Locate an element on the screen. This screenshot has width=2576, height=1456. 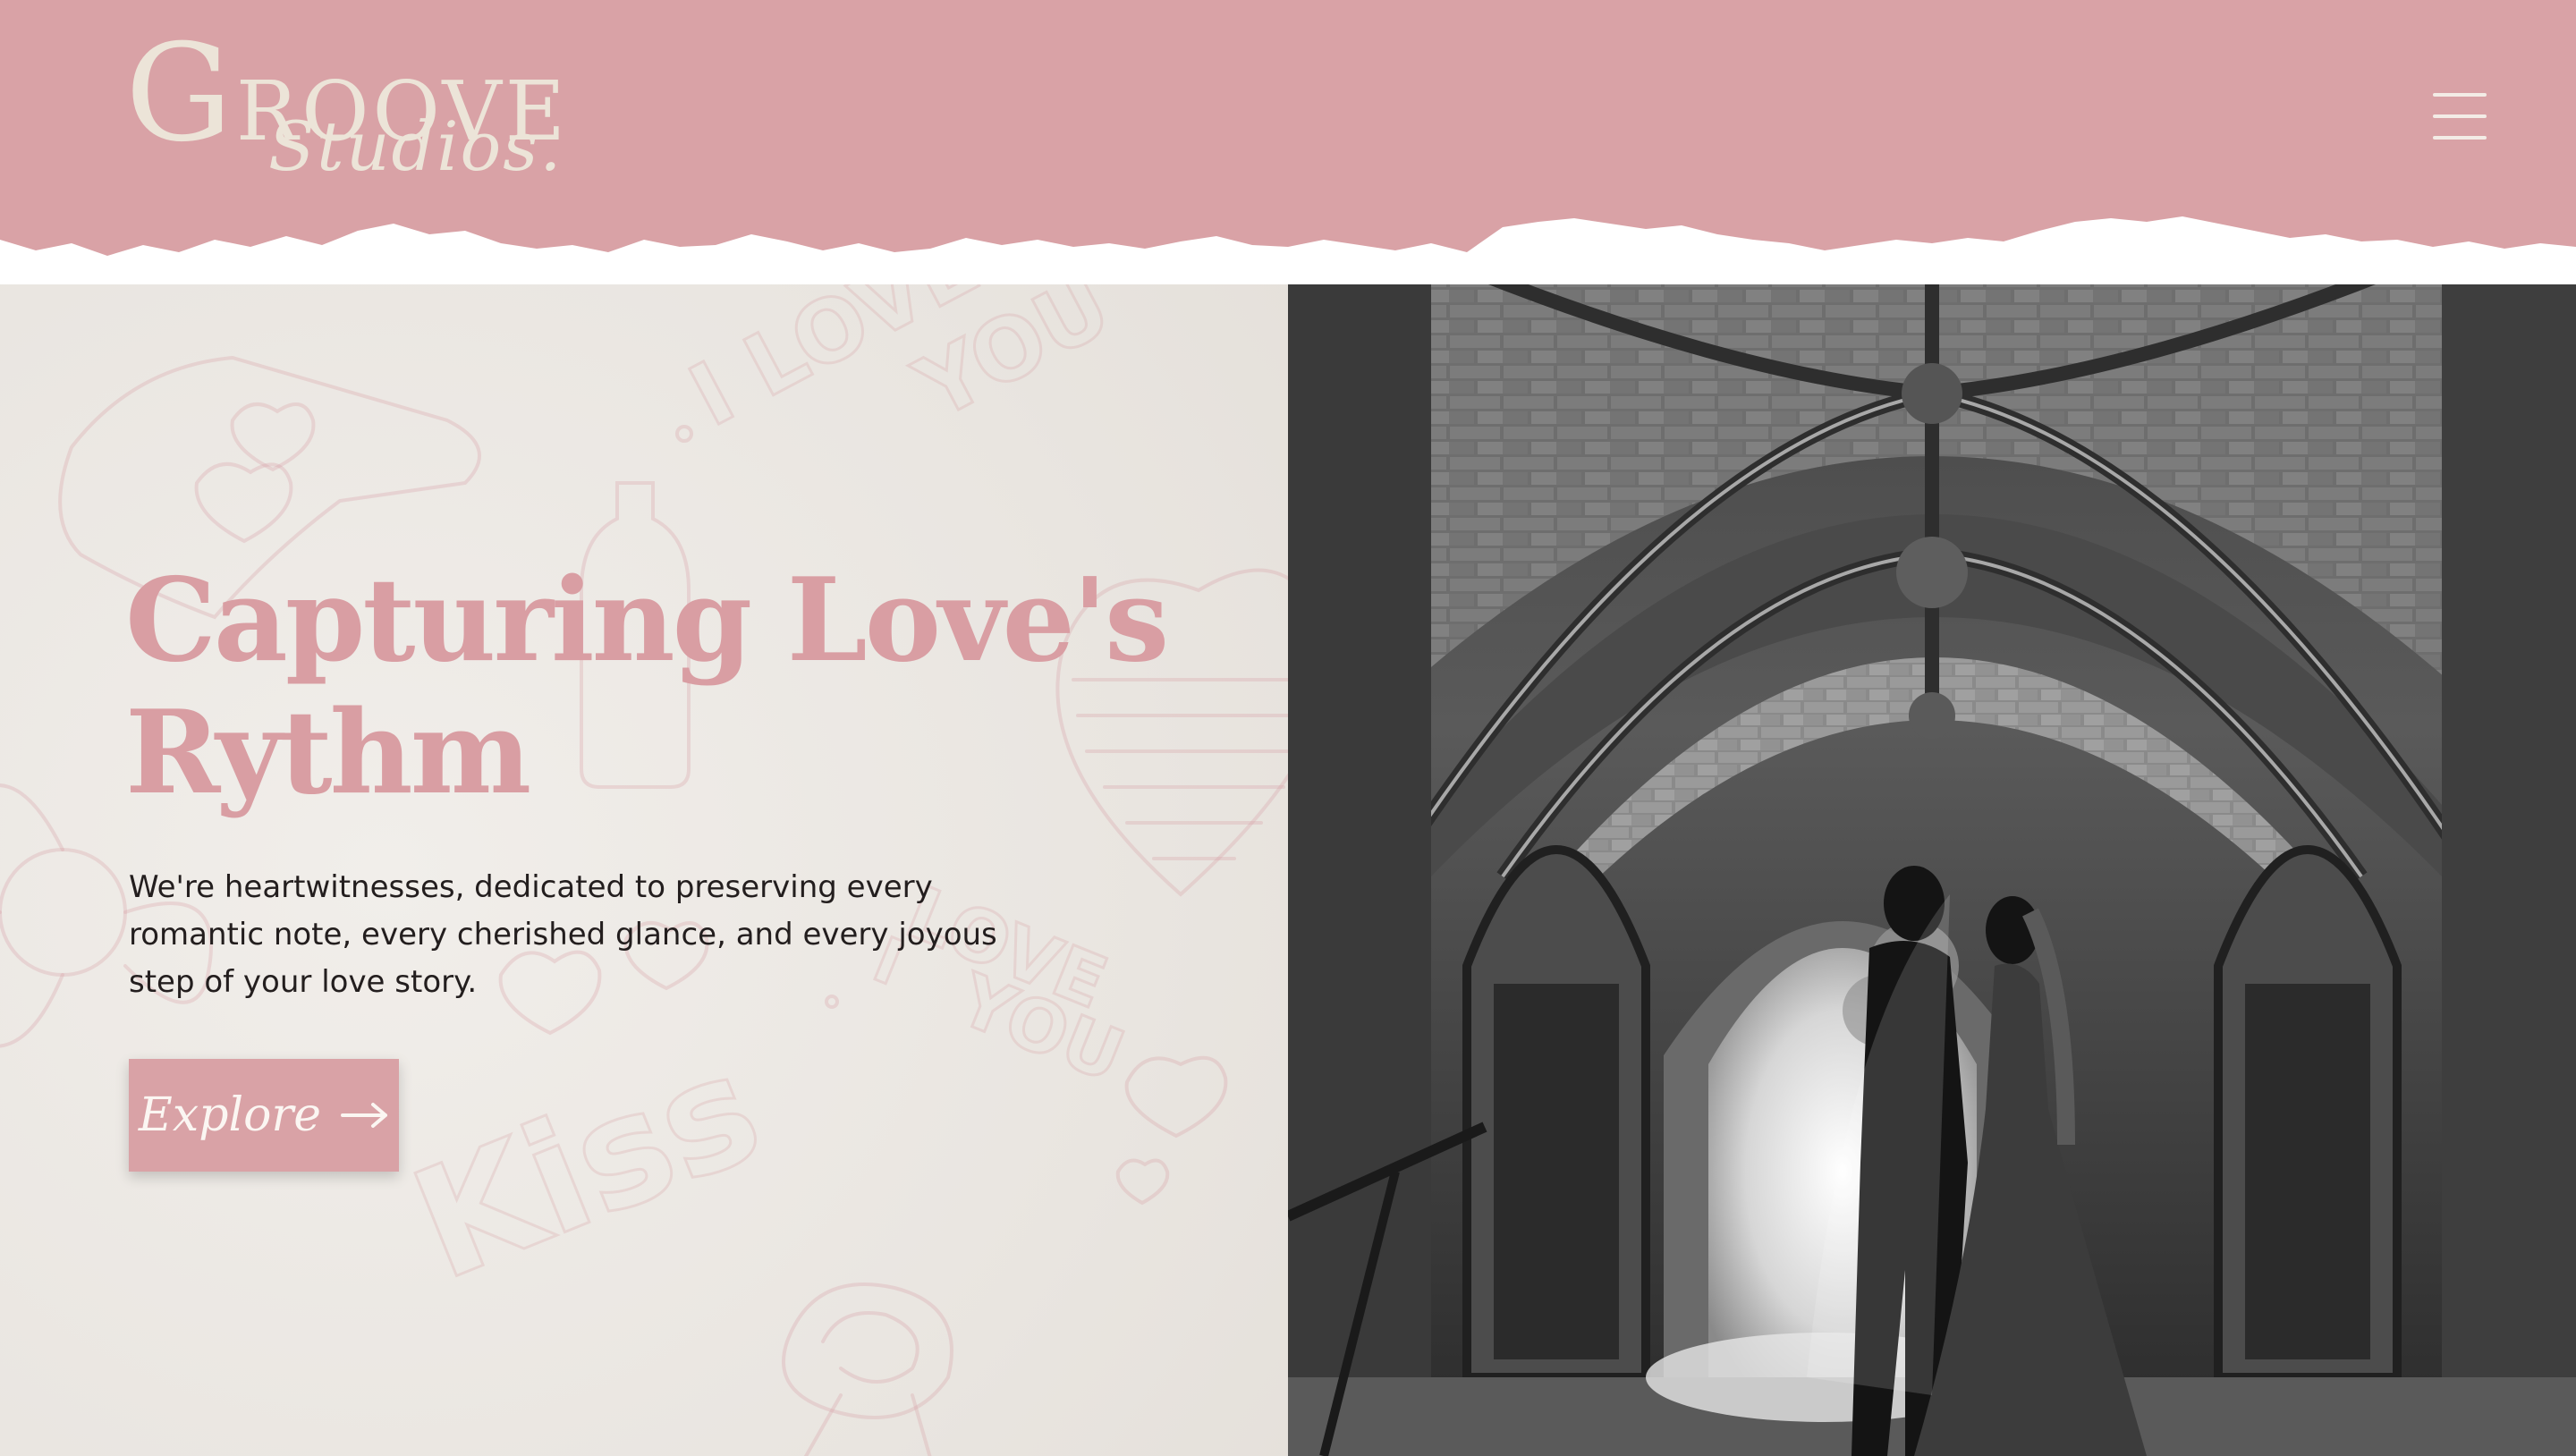
hero-title-line2: Rythm is located at coordinates (328, 753).